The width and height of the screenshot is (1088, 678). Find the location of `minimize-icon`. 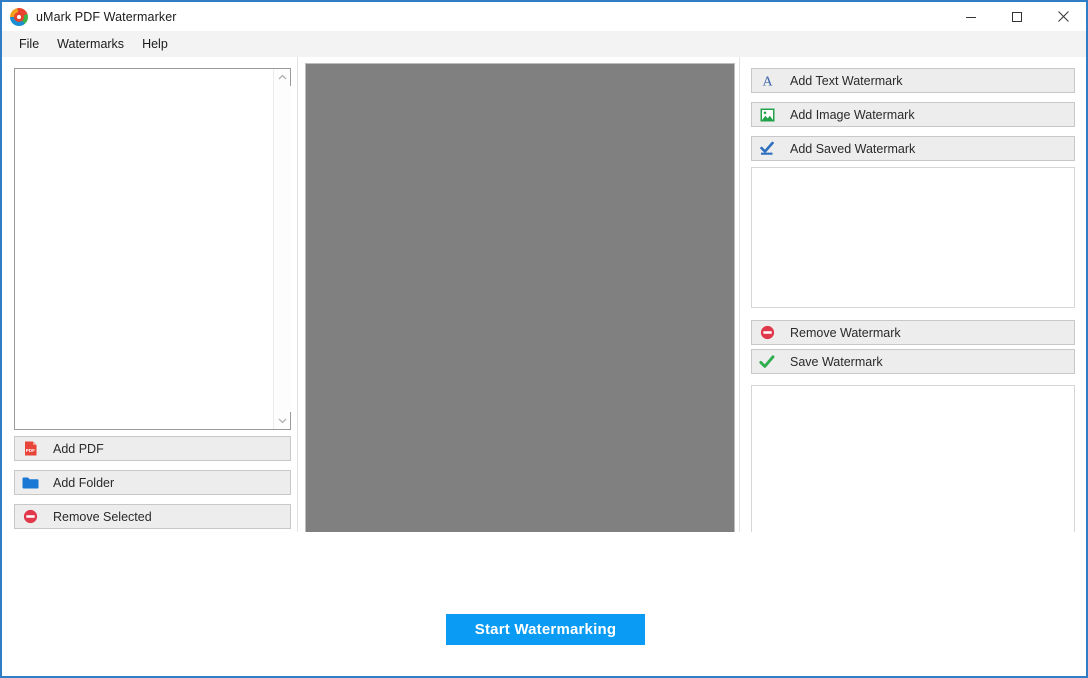

minimize-icon is located at coordinates (971, 16).